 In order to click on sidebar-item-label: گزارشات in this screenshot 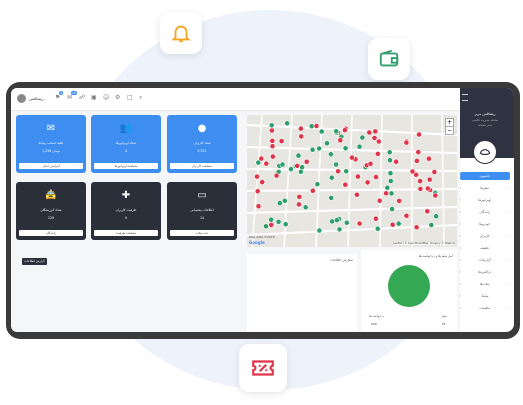, I will do `click(484, 260)`.